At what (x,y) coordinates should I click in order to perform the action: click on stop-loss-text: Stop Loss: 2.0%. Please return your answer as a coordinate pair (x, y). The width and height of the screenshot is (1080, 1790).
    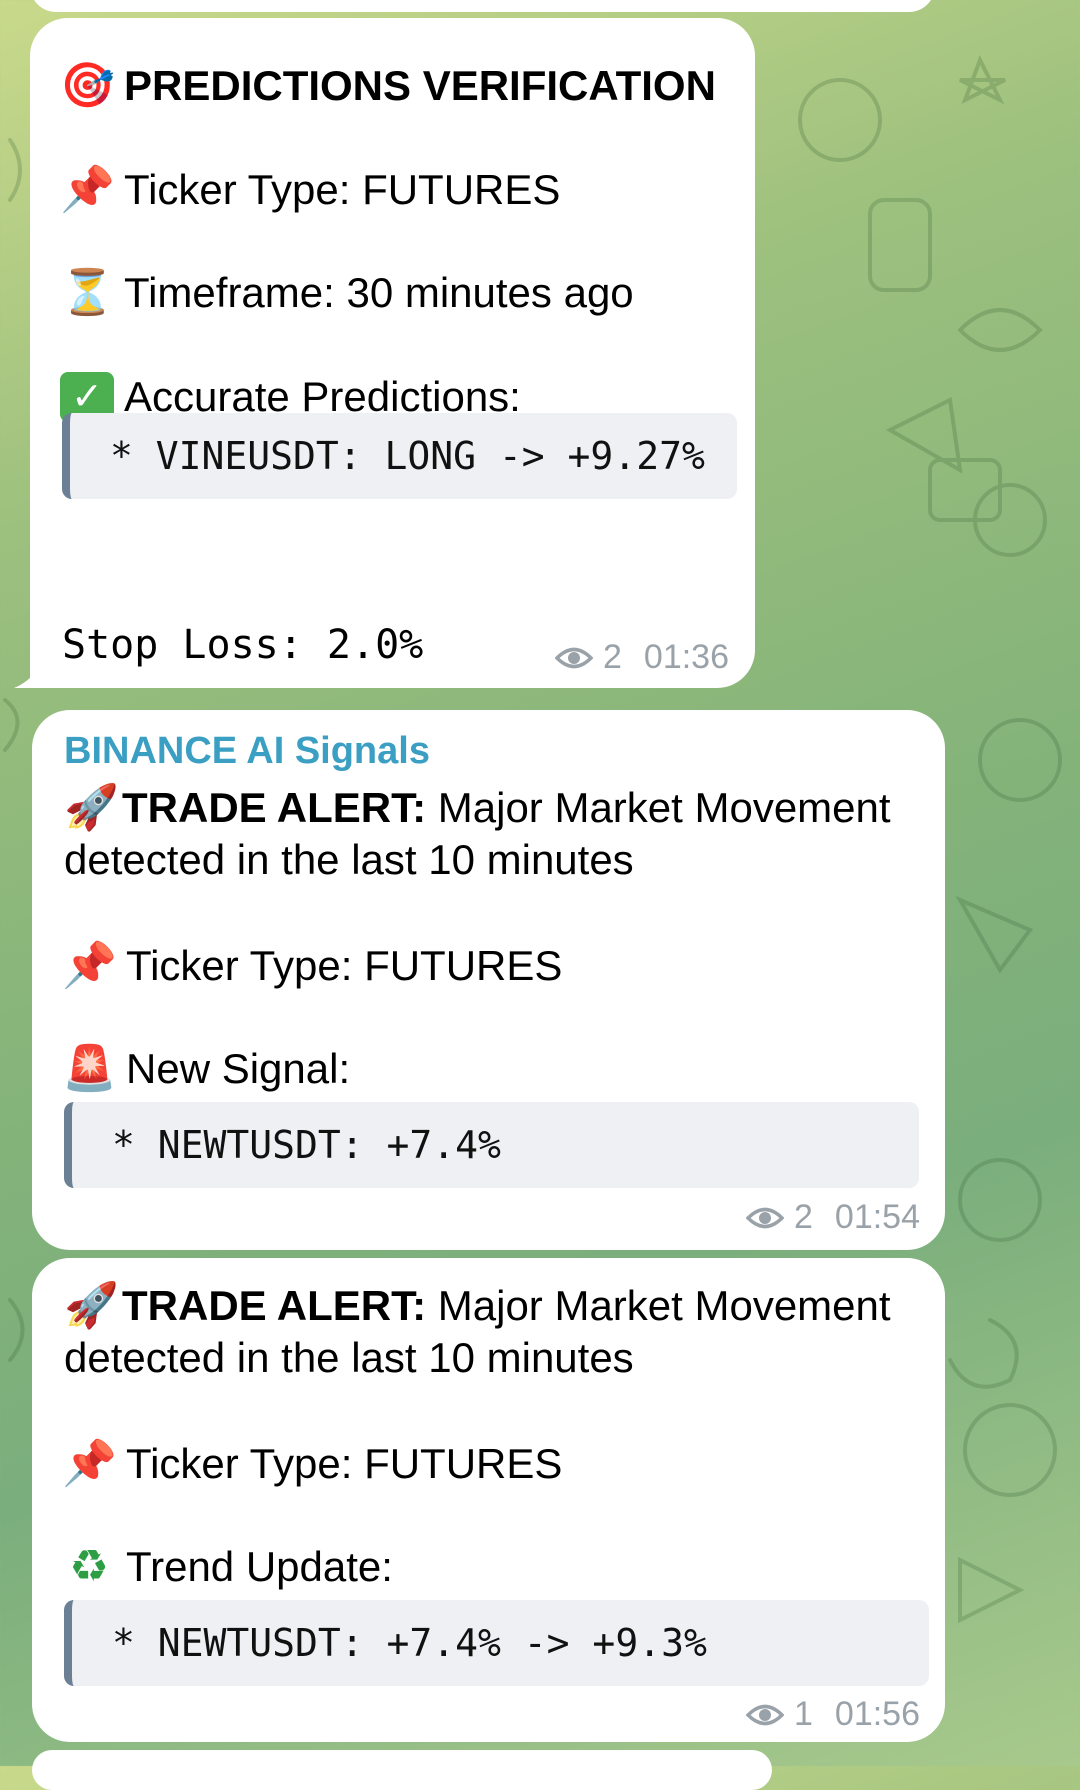
    Looking at the image, I should click on (243, 645).